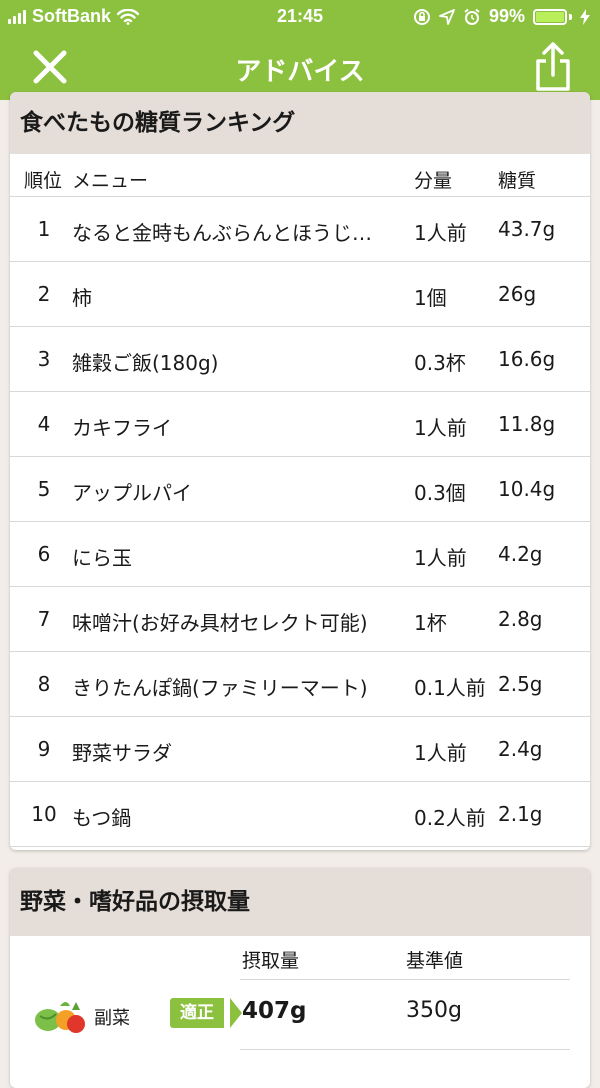 The height and width of the screenshot is (1088, 600). I want to click on menu-cell: カキフライ, so click(122, 428).